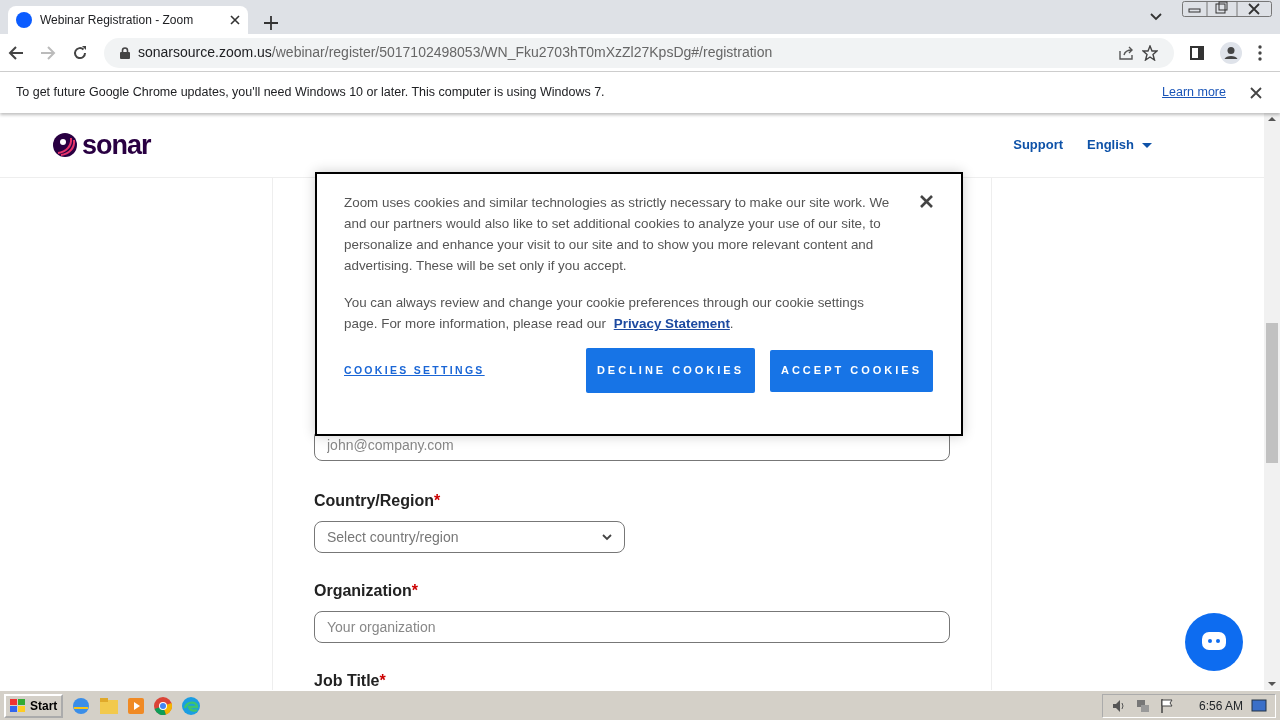 This screenshot has height=720, width=1280. What do you see at coordinates (1119, 145) in the screenshot?
I see `nav-link: English` at bounding box center [1119, 145].